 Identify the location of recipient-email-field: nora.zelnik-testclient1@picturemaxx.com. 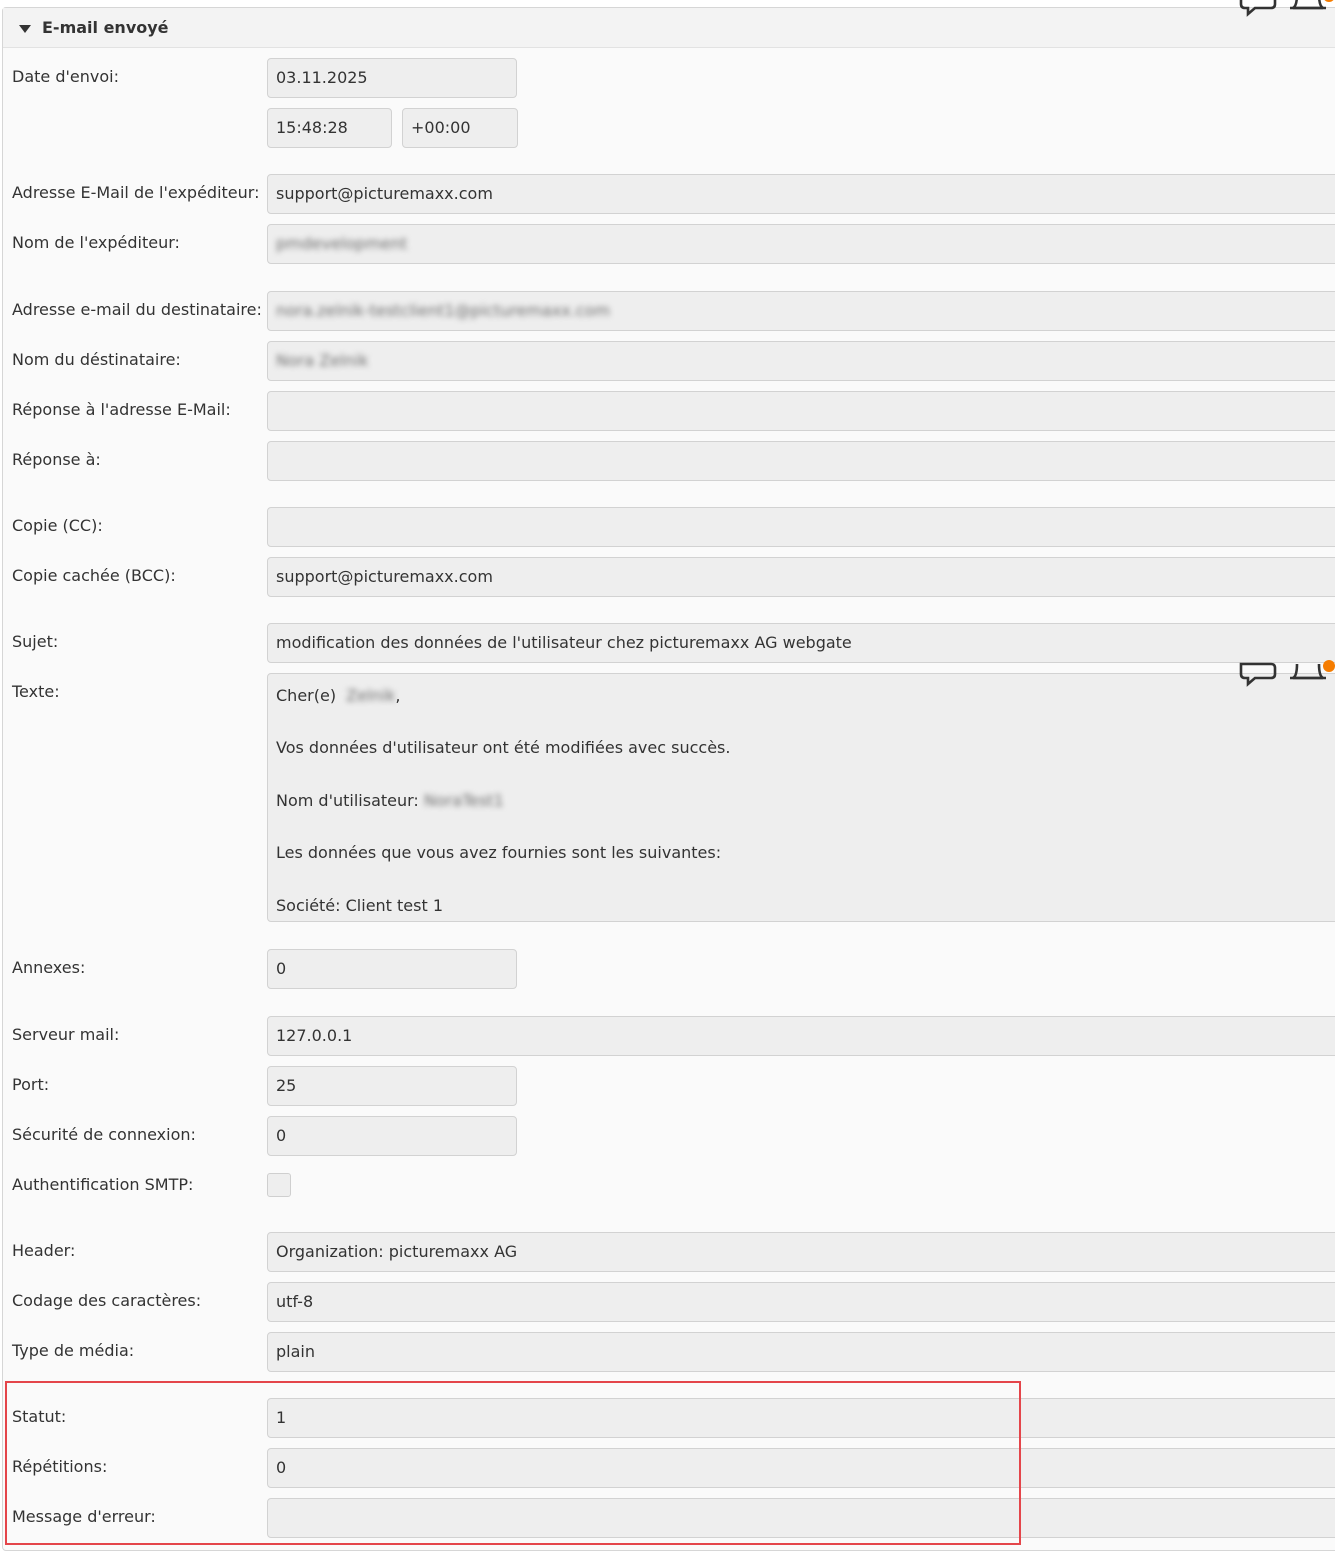
(801, 311).